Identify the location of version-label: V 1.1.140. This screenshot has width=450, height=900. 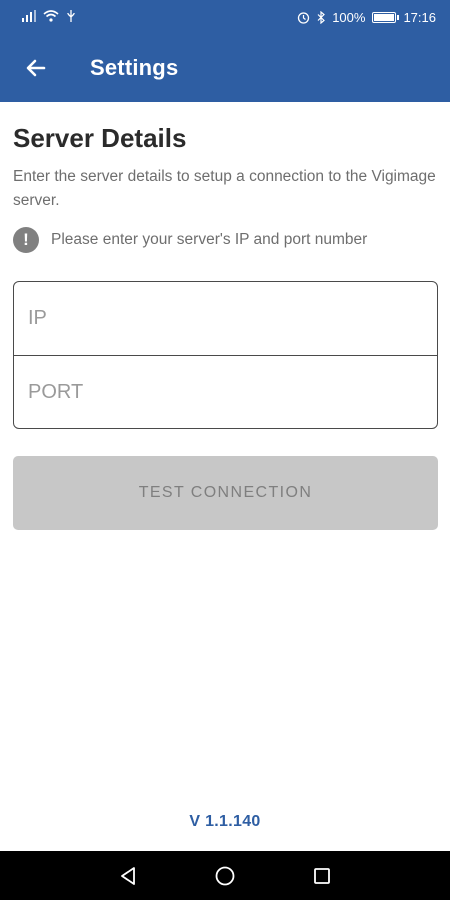
(225, 821).